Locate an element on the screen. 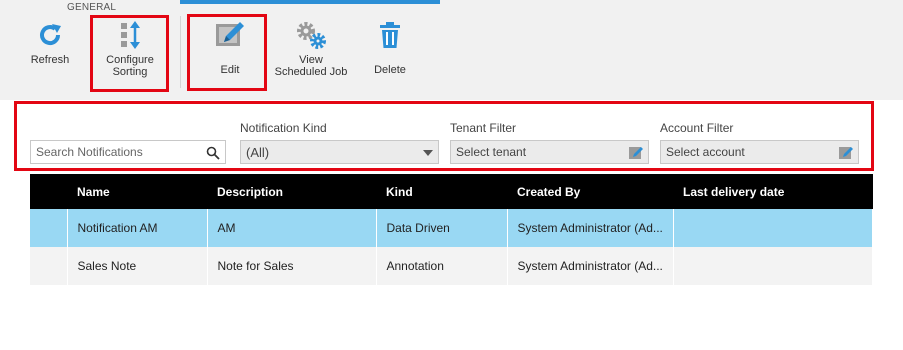  tenant-filter-field: Select tenant is located at coordinates (549, 152).